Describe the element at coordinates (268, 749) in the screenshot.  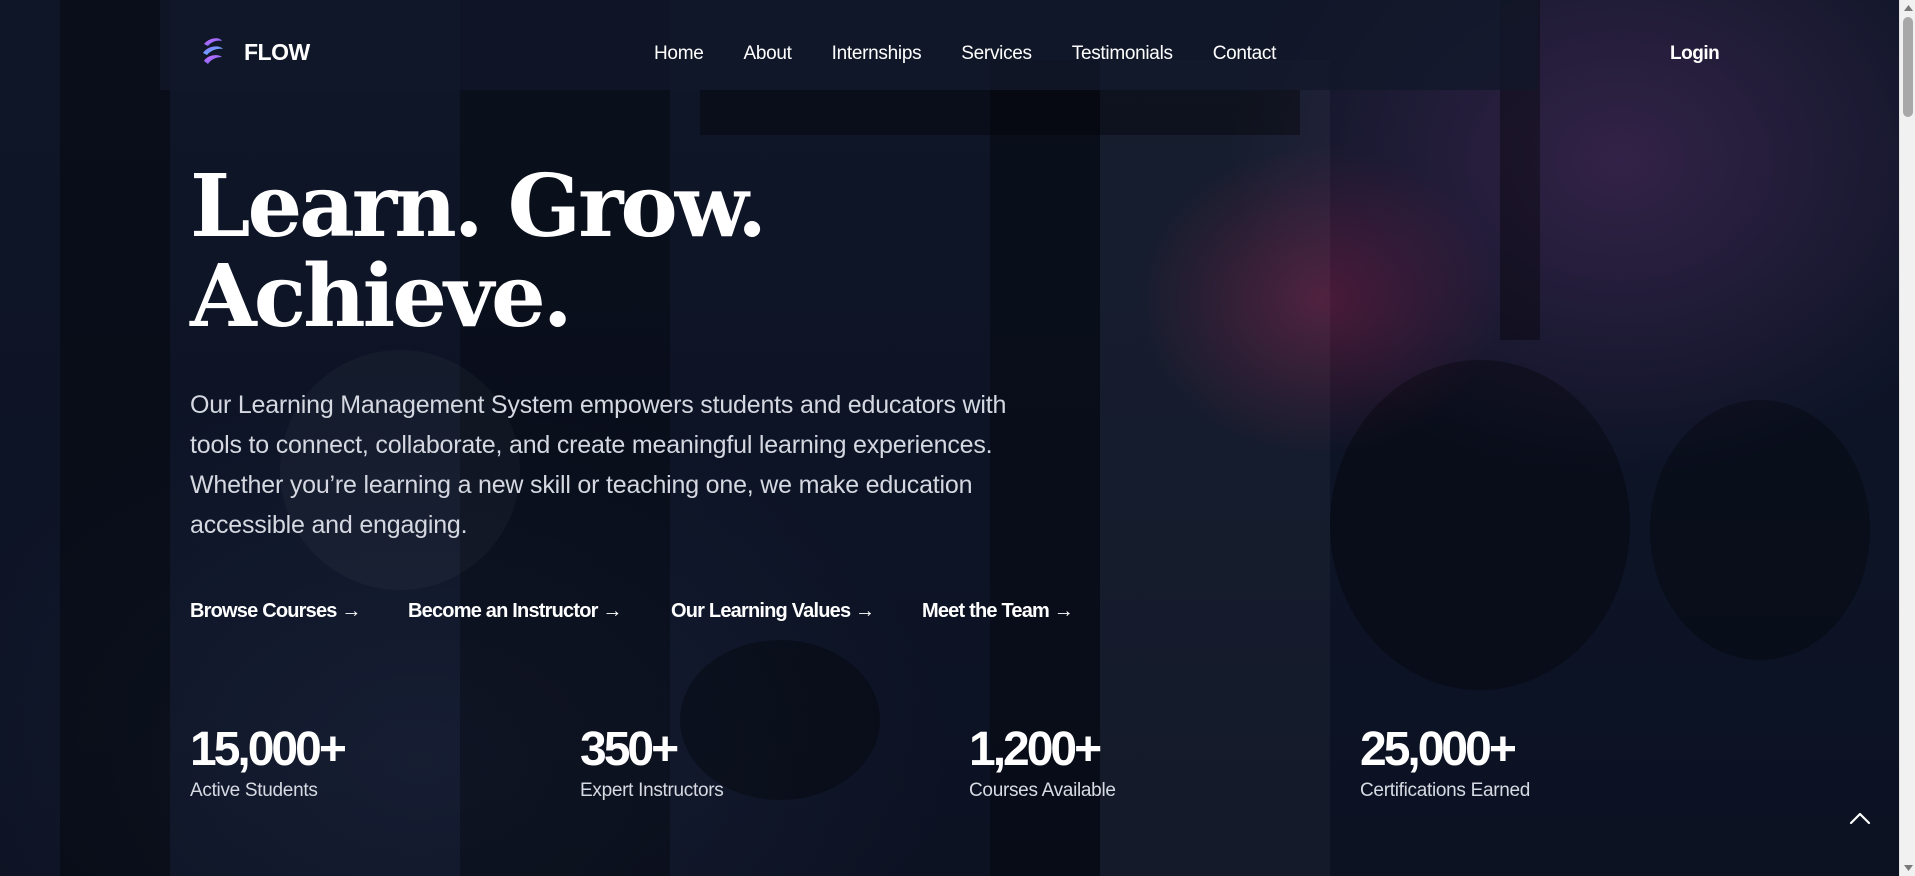
I see `stat-value: 15,000+` at that location.